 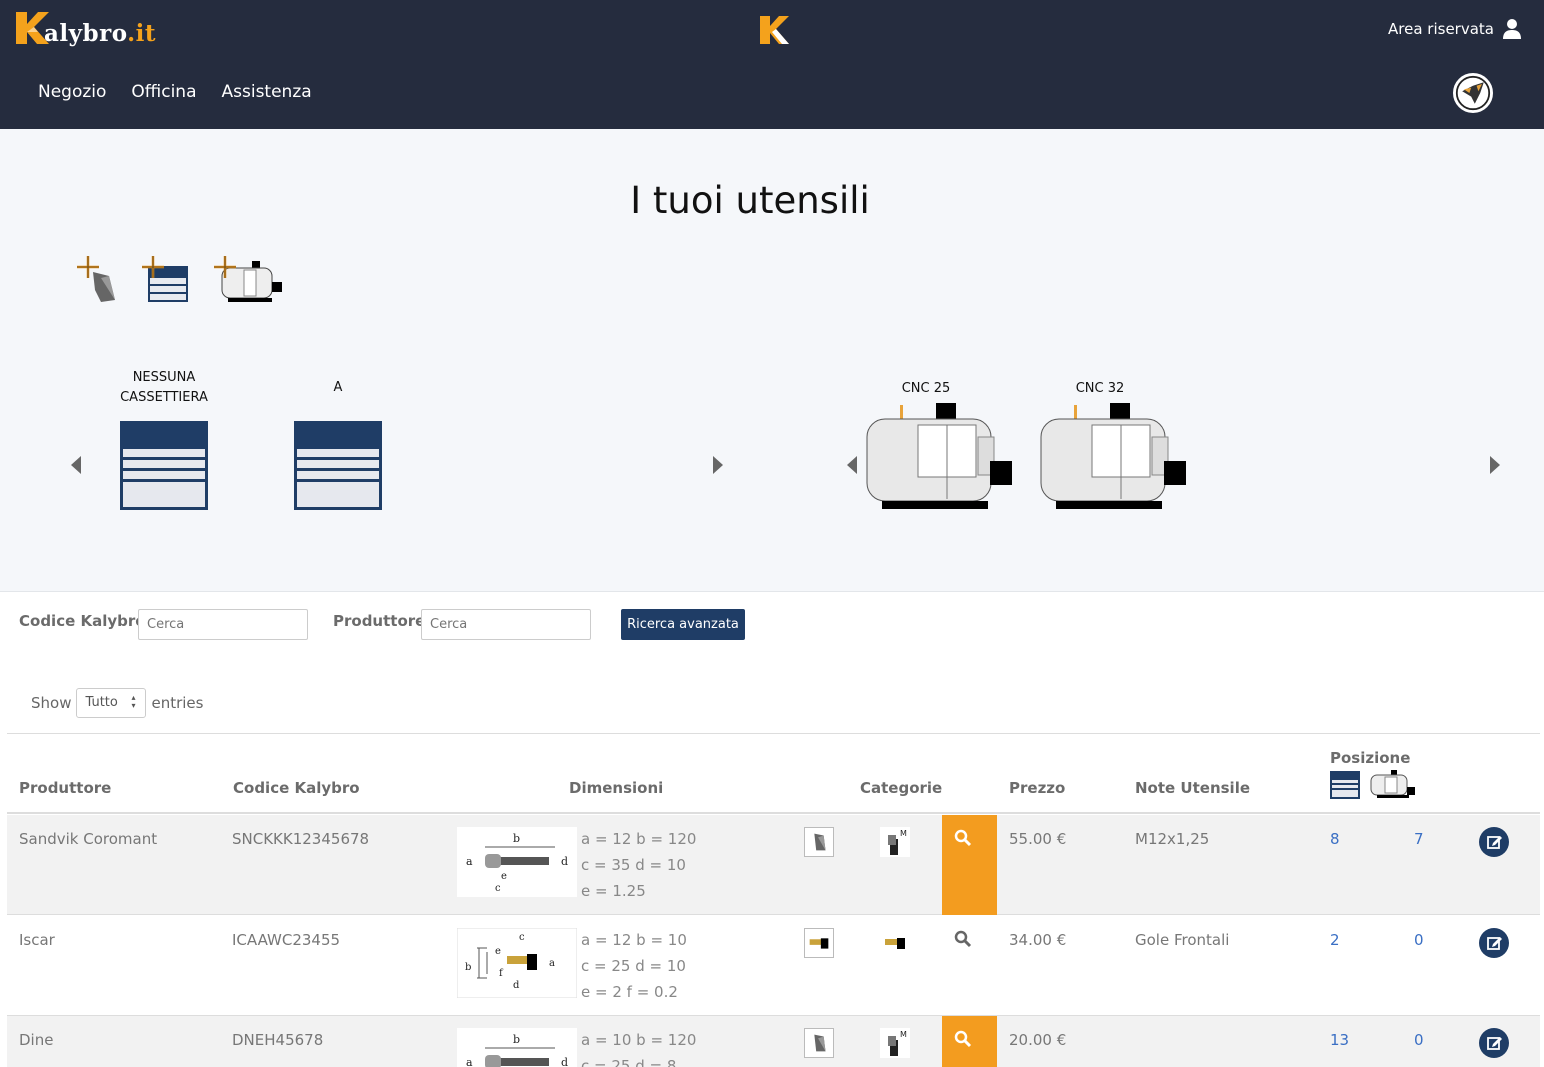 What do you see at coordinates (639, 839) in the screenshot?
I see `dimension-line: a = 12 b = 120` at bounding box center [639, 839].